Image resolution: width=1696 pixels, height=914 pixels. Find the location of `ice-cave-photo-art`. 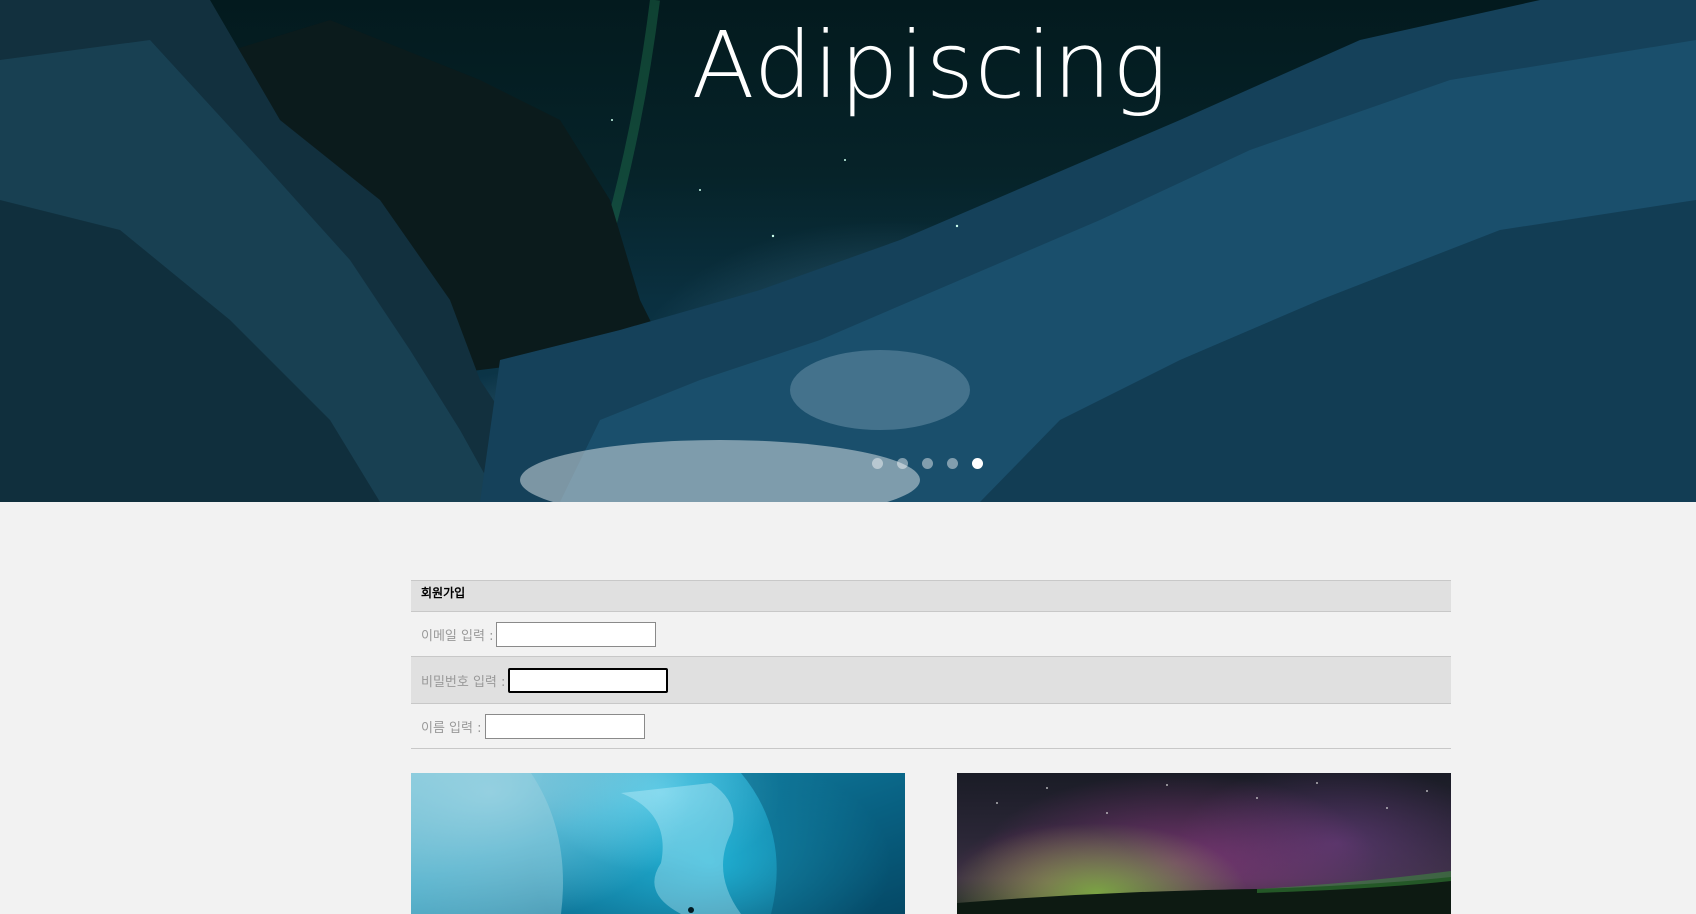

ice-cave-photo-art is located at coordinates (658, 843).